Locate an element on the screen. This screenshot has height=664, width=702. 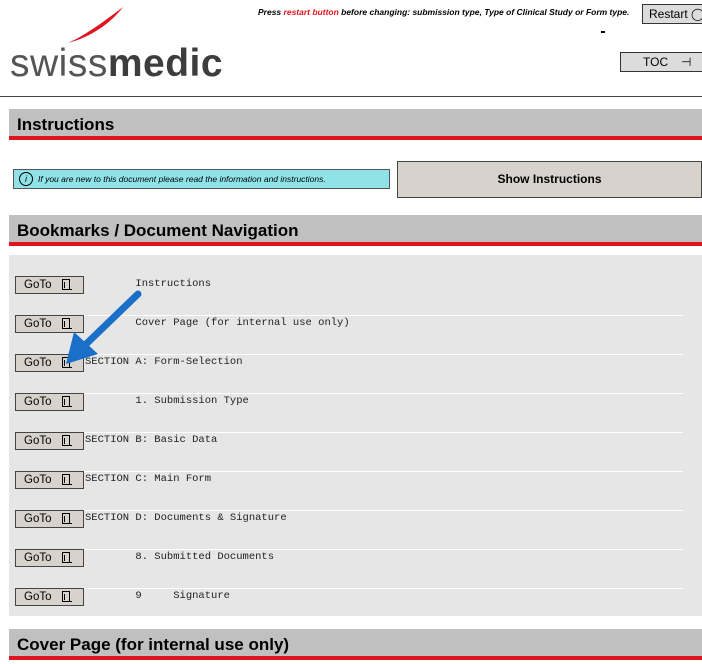
restart-button: Restart ◯ is located at coordinates (672, 14).